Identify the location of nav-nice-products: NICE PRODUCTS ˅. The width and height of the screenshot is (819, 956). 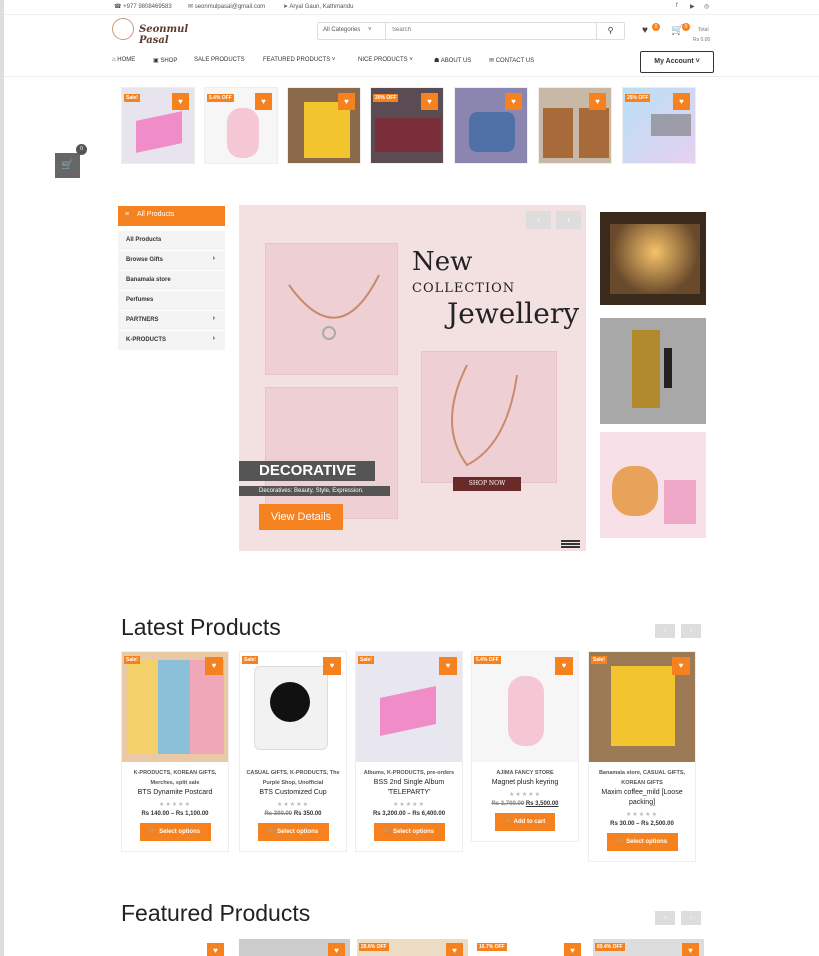
(385, 60).